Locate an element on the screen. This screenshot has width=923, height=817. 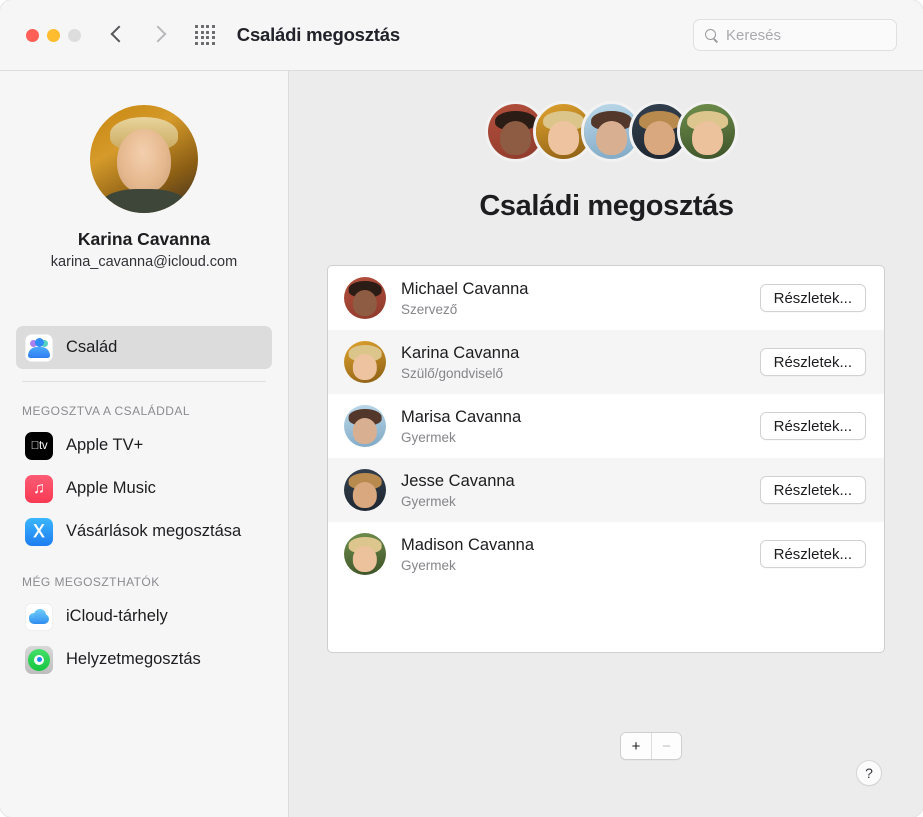
remove-member-button: − is located at coordinates (666, 746).